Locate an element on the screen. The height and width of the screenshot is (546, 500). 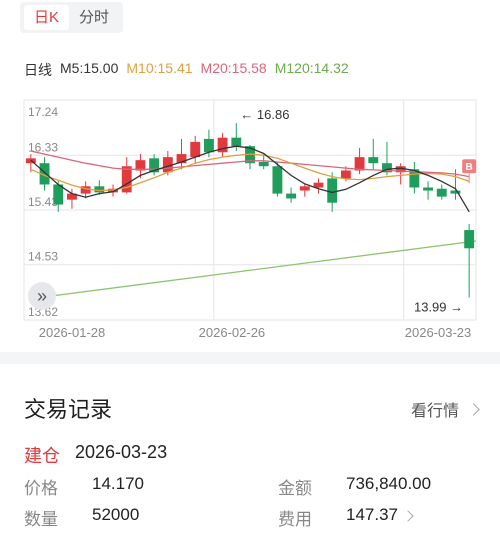
tab-daily-k: 日K is located at coordinates (47, 17).